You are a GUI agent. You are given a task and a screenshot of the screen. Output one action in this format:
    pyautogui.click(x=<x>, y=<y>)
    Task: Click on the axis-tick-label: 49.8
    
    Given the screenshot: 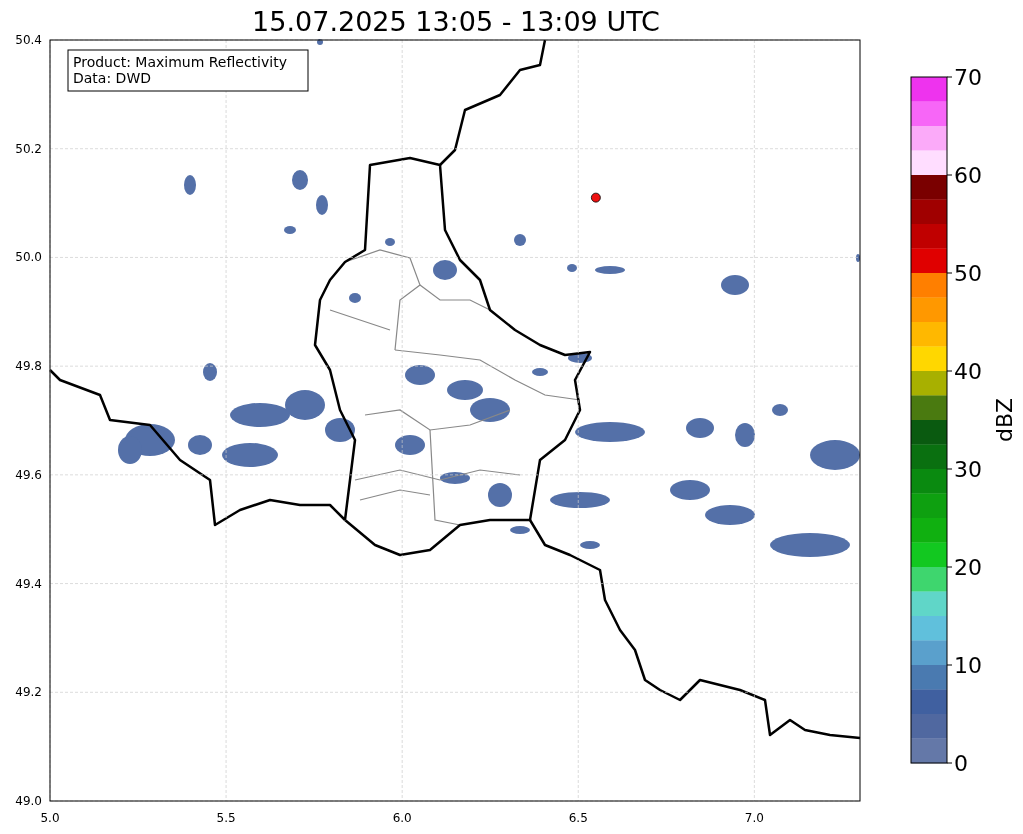 What is the action you would take?
    pyautogui.click(x=28, y=366)
    